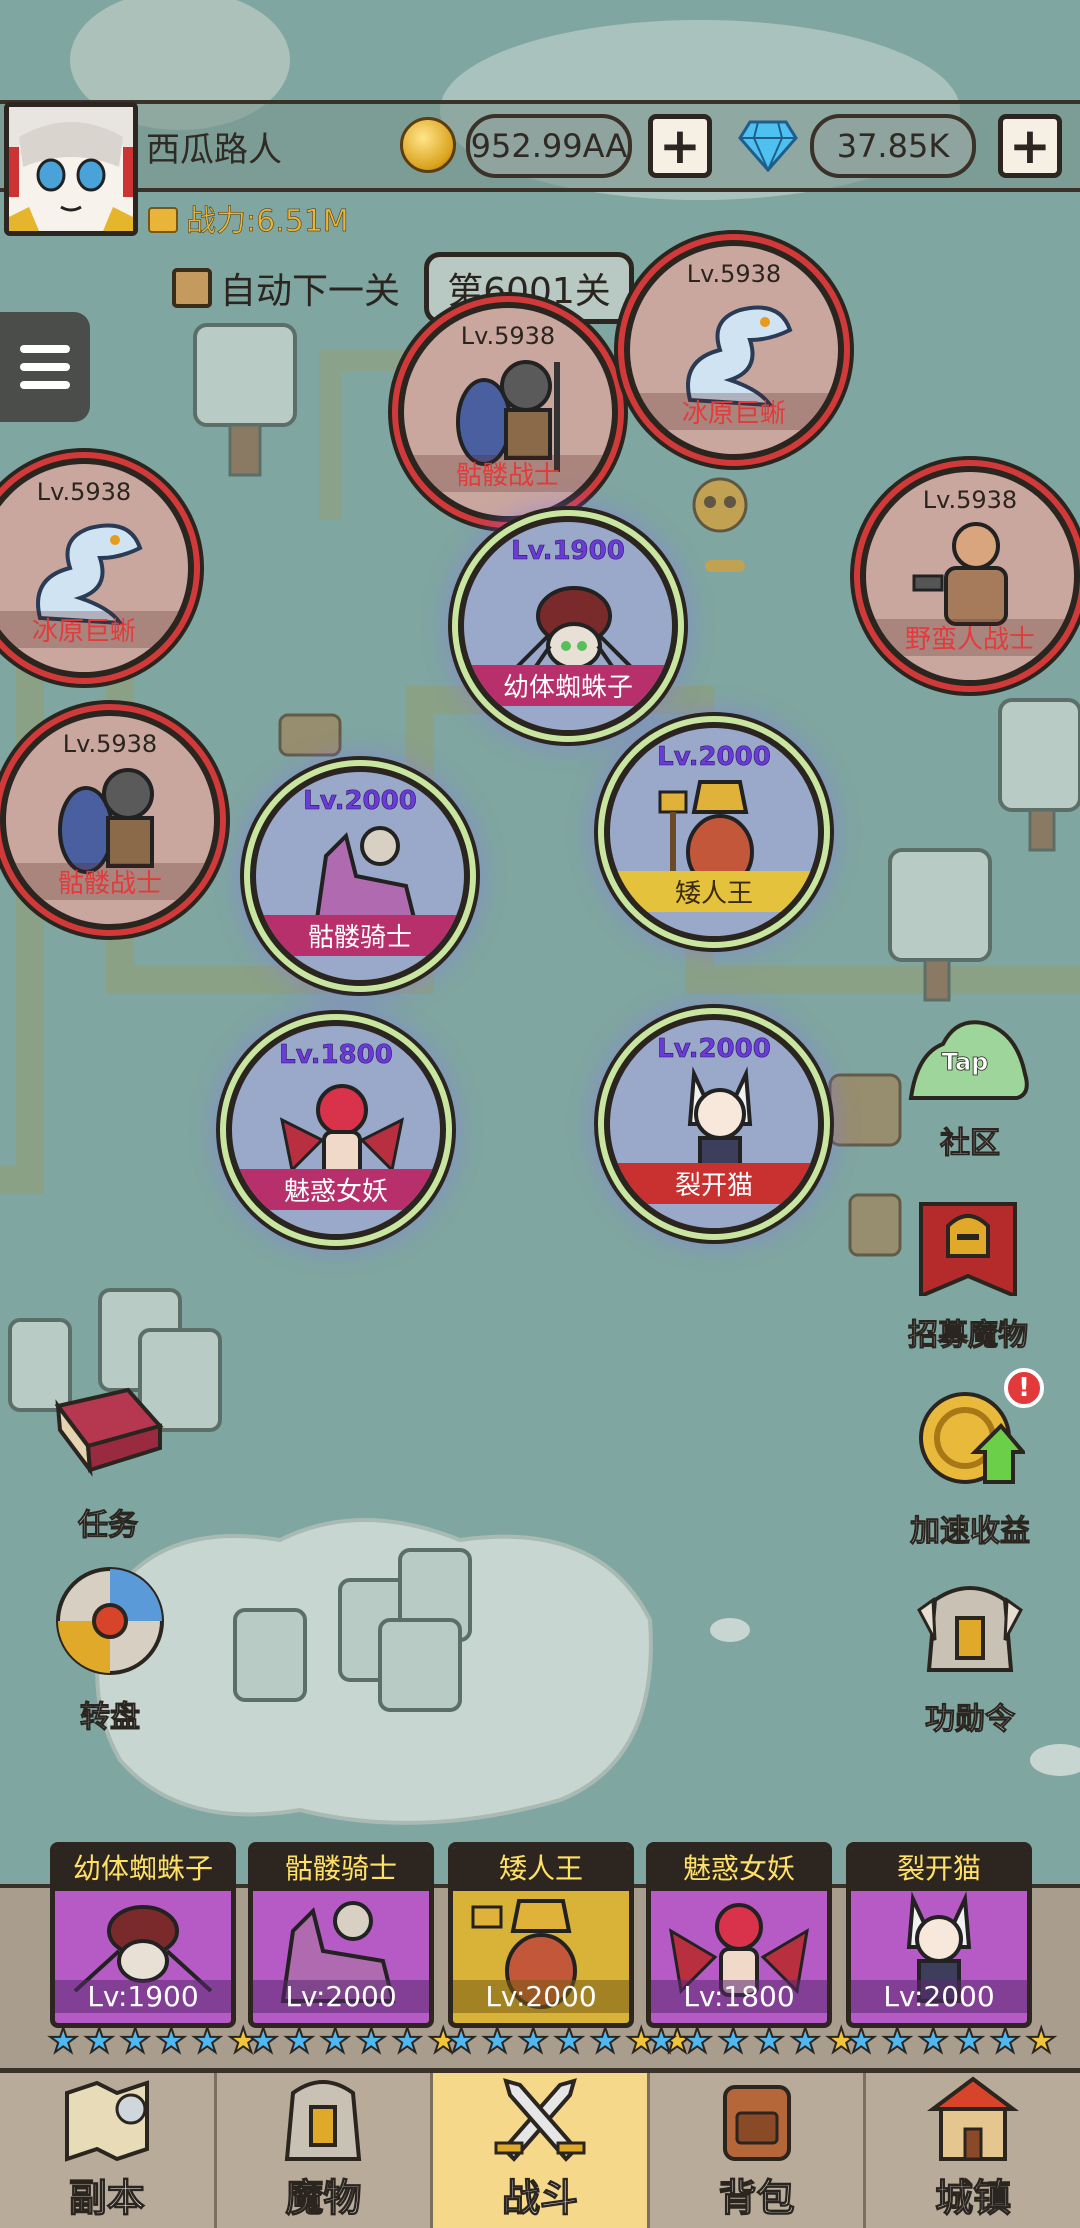 The image size is (1080, 2228). Describe the element at coordinates (714, 832) in the screenshot. I see `ally-unit: Lv.2000 矮人王` at that location.